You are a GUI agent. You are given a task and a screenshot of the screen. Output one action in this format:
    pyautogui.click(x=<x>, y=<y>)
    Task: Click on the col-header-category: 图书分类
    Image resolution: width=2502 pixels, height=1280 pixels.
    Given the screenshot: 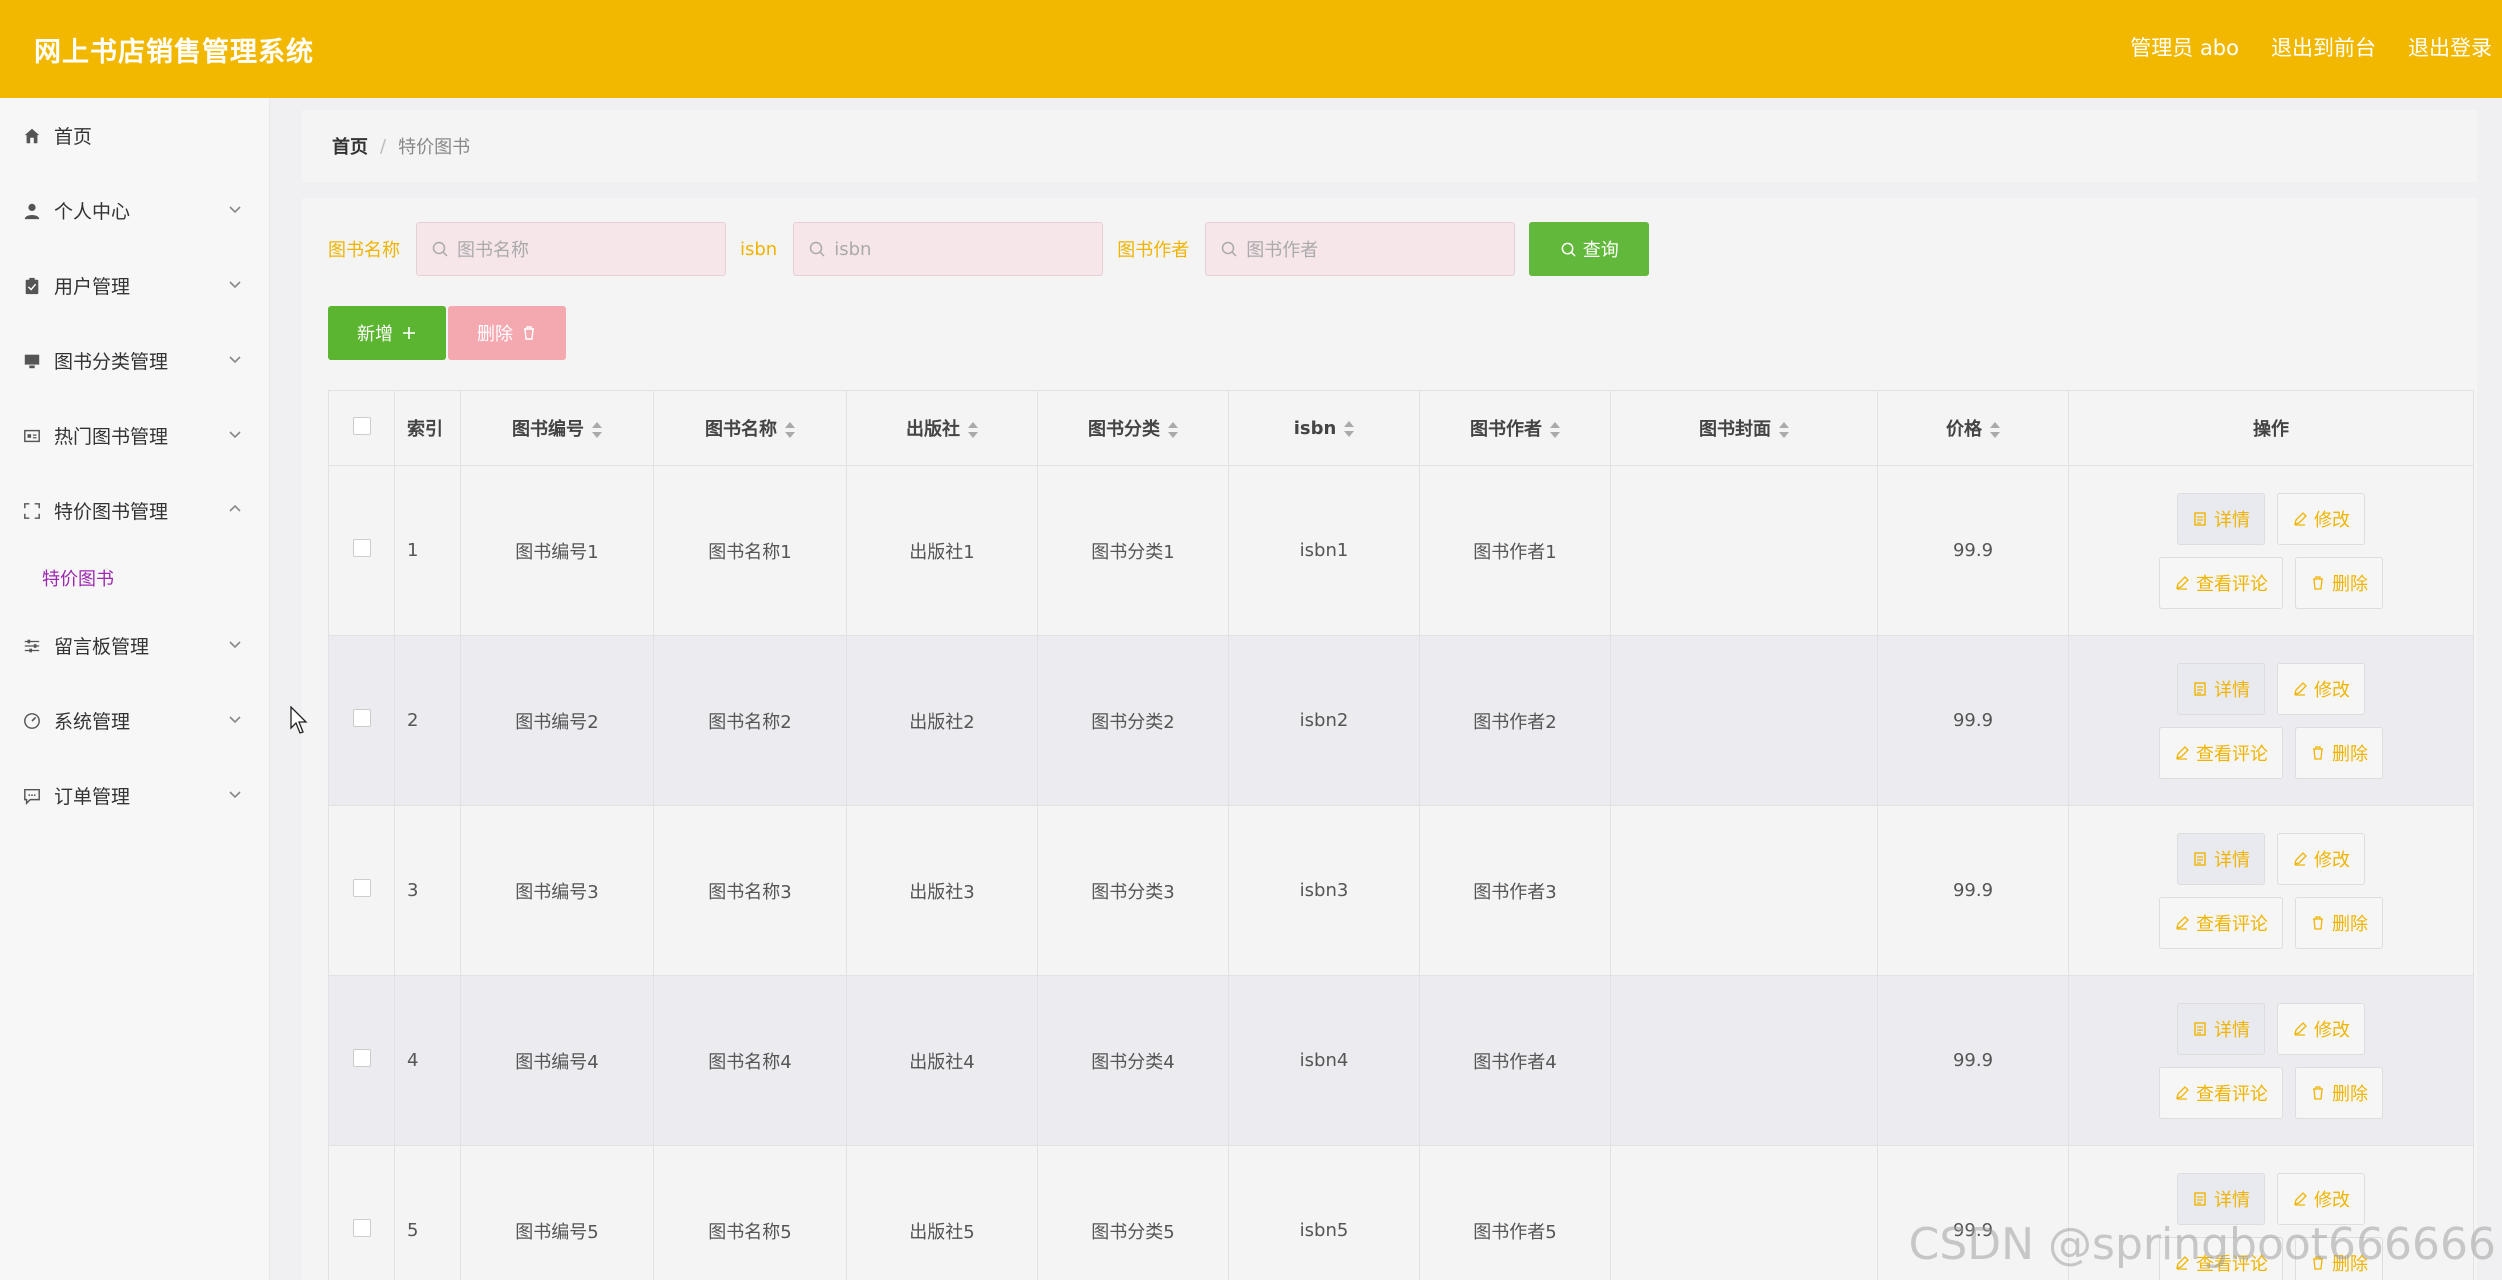 What is the action you would take?
    pyautogui.click(x=1133, y=428)
    